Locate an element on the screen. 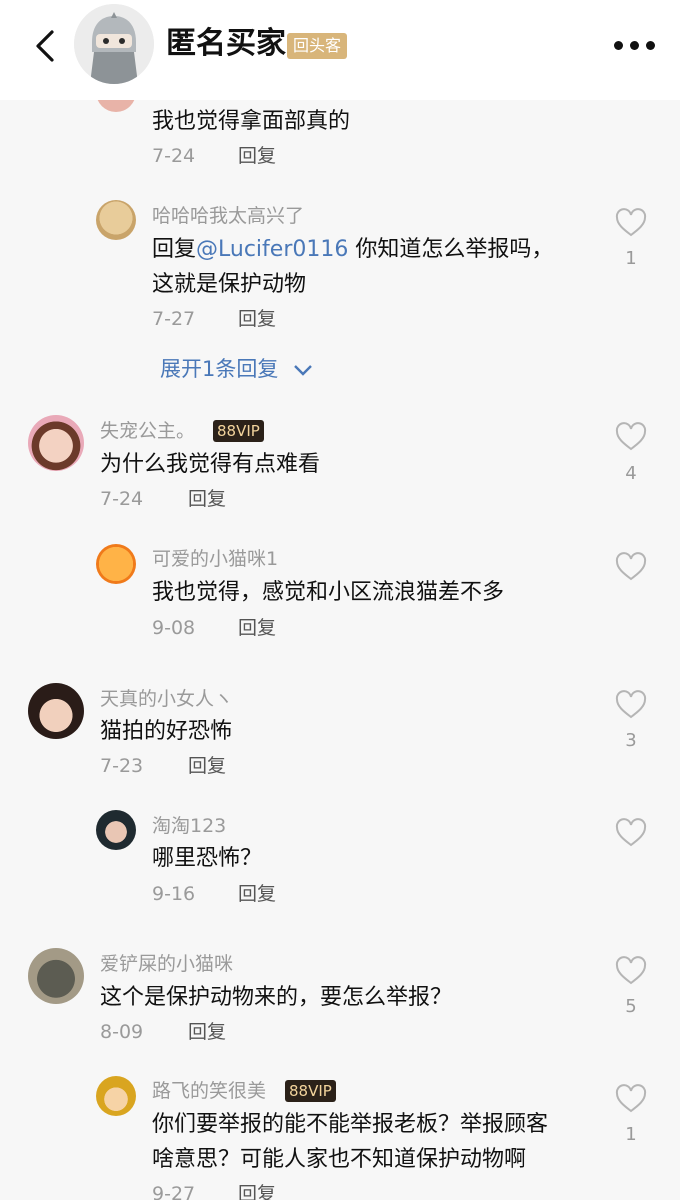 This screenshot has width=680, height=1200. page-title: 匿名买家 is located at coordinates (226, 43).